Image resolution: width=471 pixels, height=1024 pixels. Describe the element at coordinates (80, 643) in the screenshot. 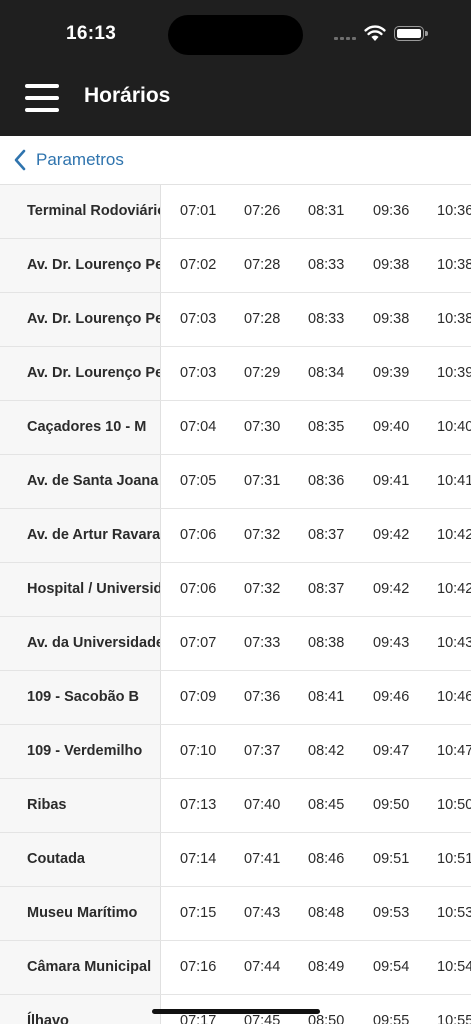

I see `stop-name-cell: Av. da Universidade` at that location.